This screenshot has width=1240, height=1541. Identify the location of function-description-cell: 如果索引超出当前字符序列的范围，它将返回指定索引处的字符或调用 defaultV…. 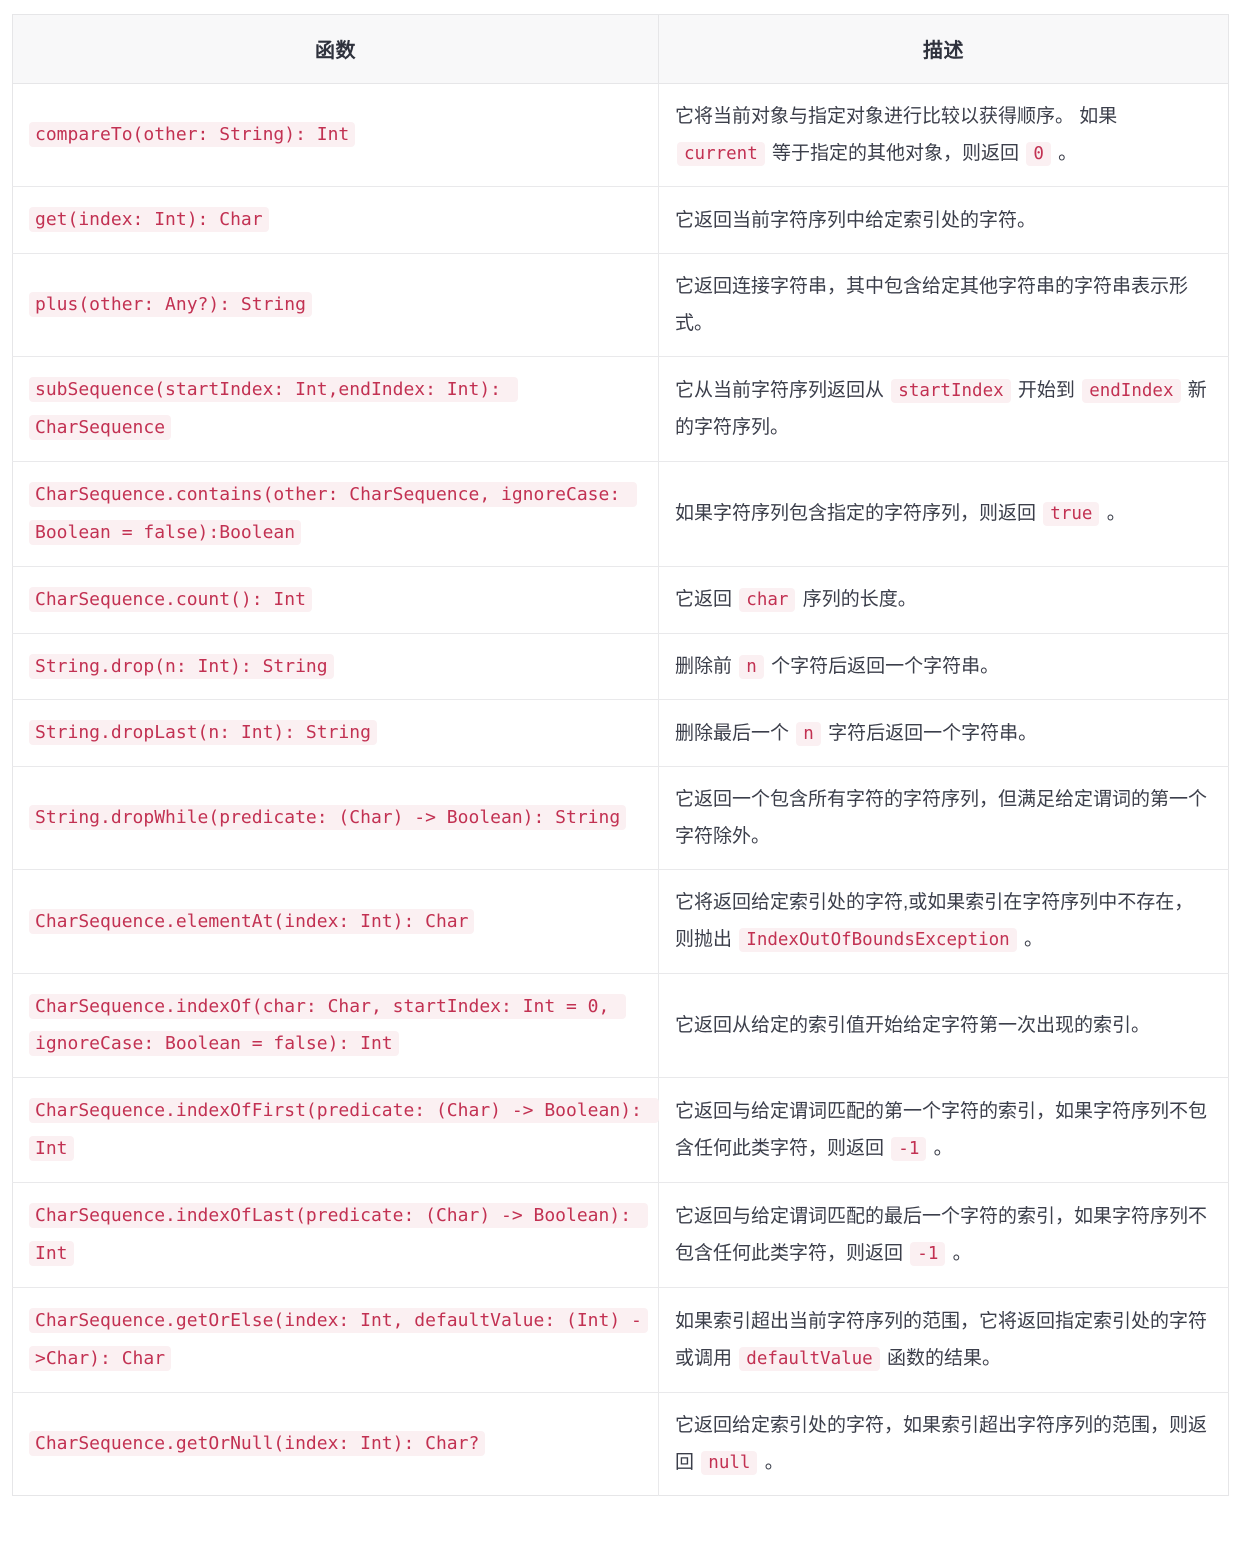
(943, 1340).